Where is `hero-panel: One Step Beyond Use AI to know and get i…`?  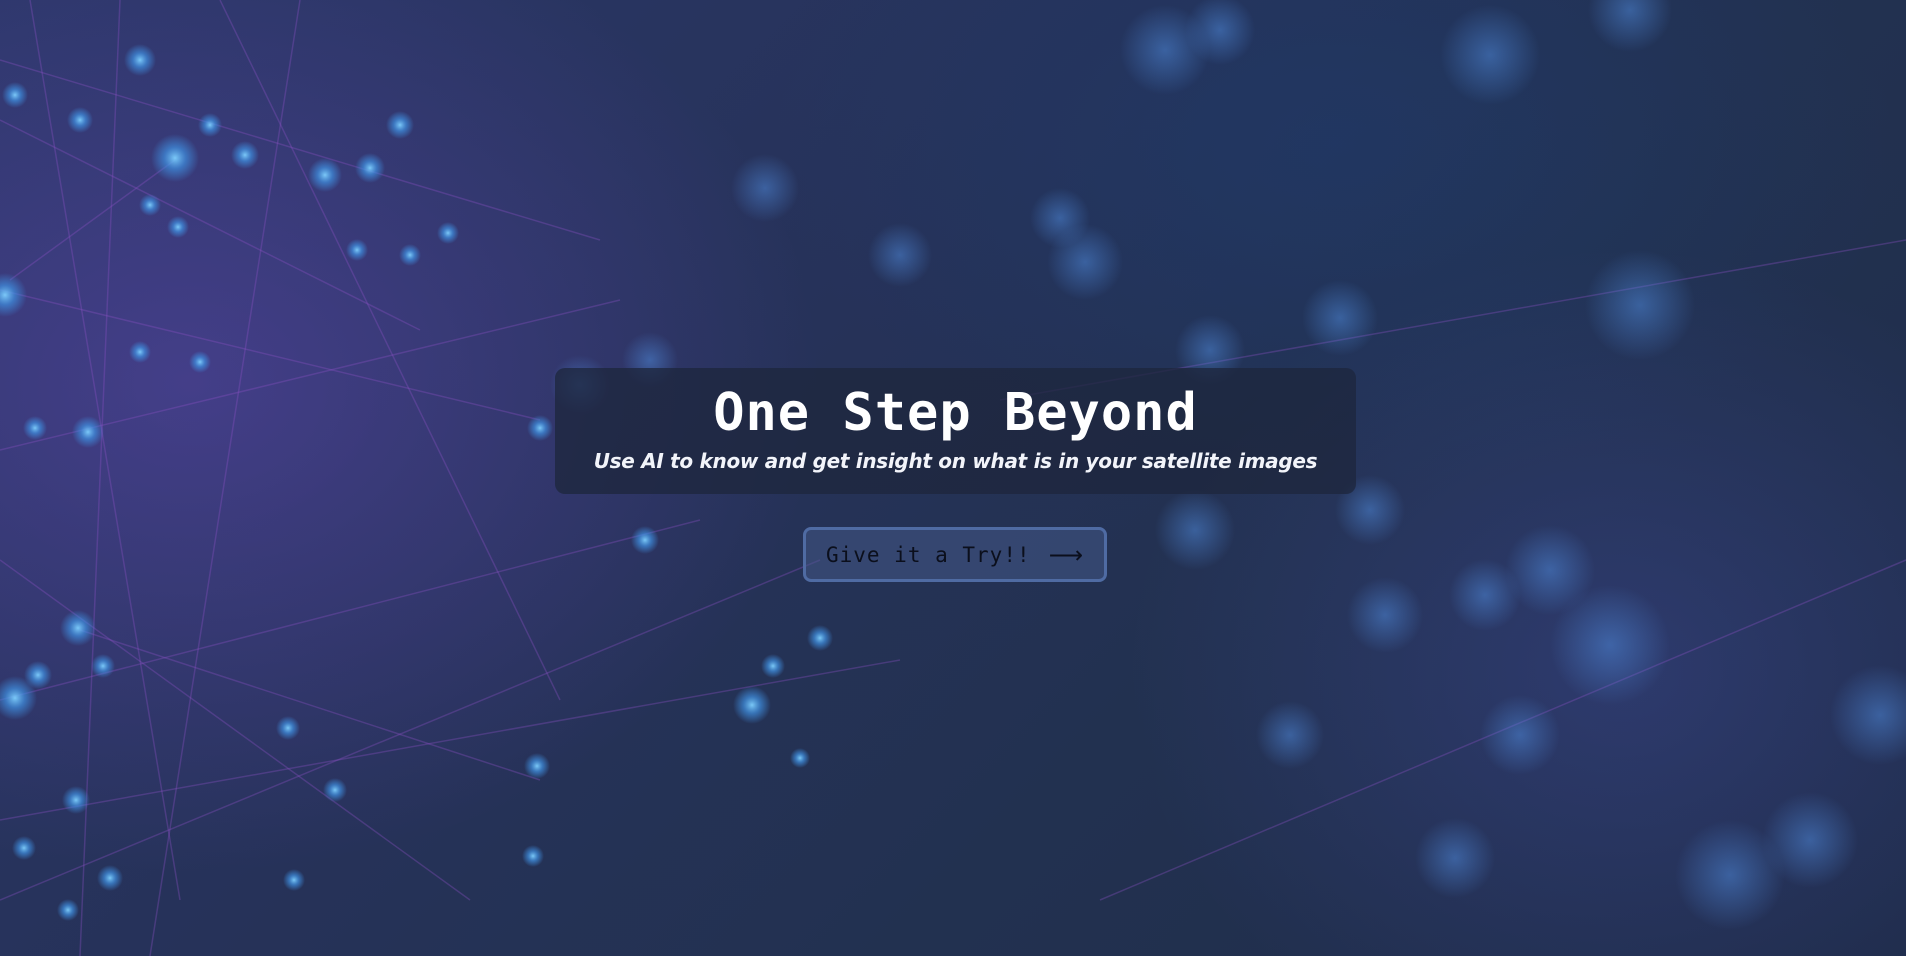 hero-panel: One Step Beyond Use AI to know and get i… is located at coordinates (955, 431).